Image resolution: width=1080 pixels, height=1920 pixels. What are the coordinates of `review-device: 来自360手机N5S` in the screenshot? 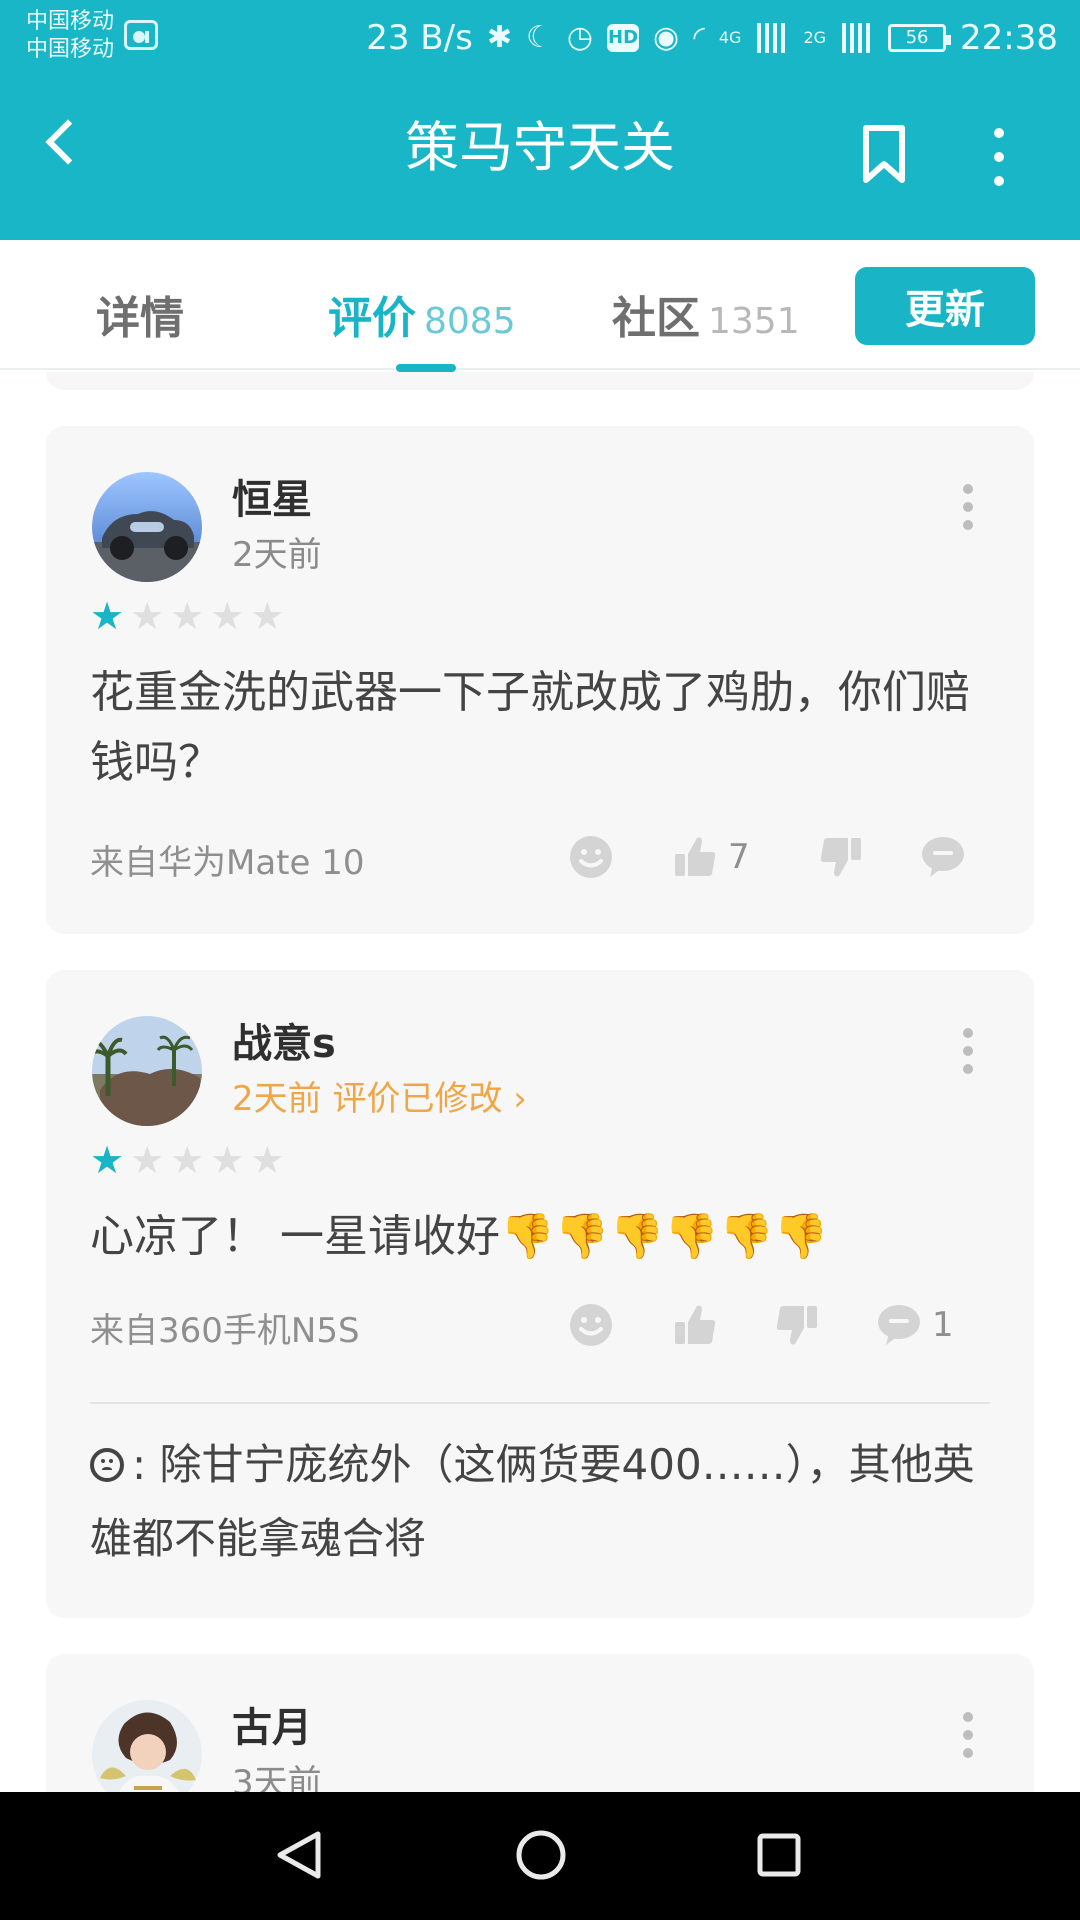 It's located at (225, 1331).